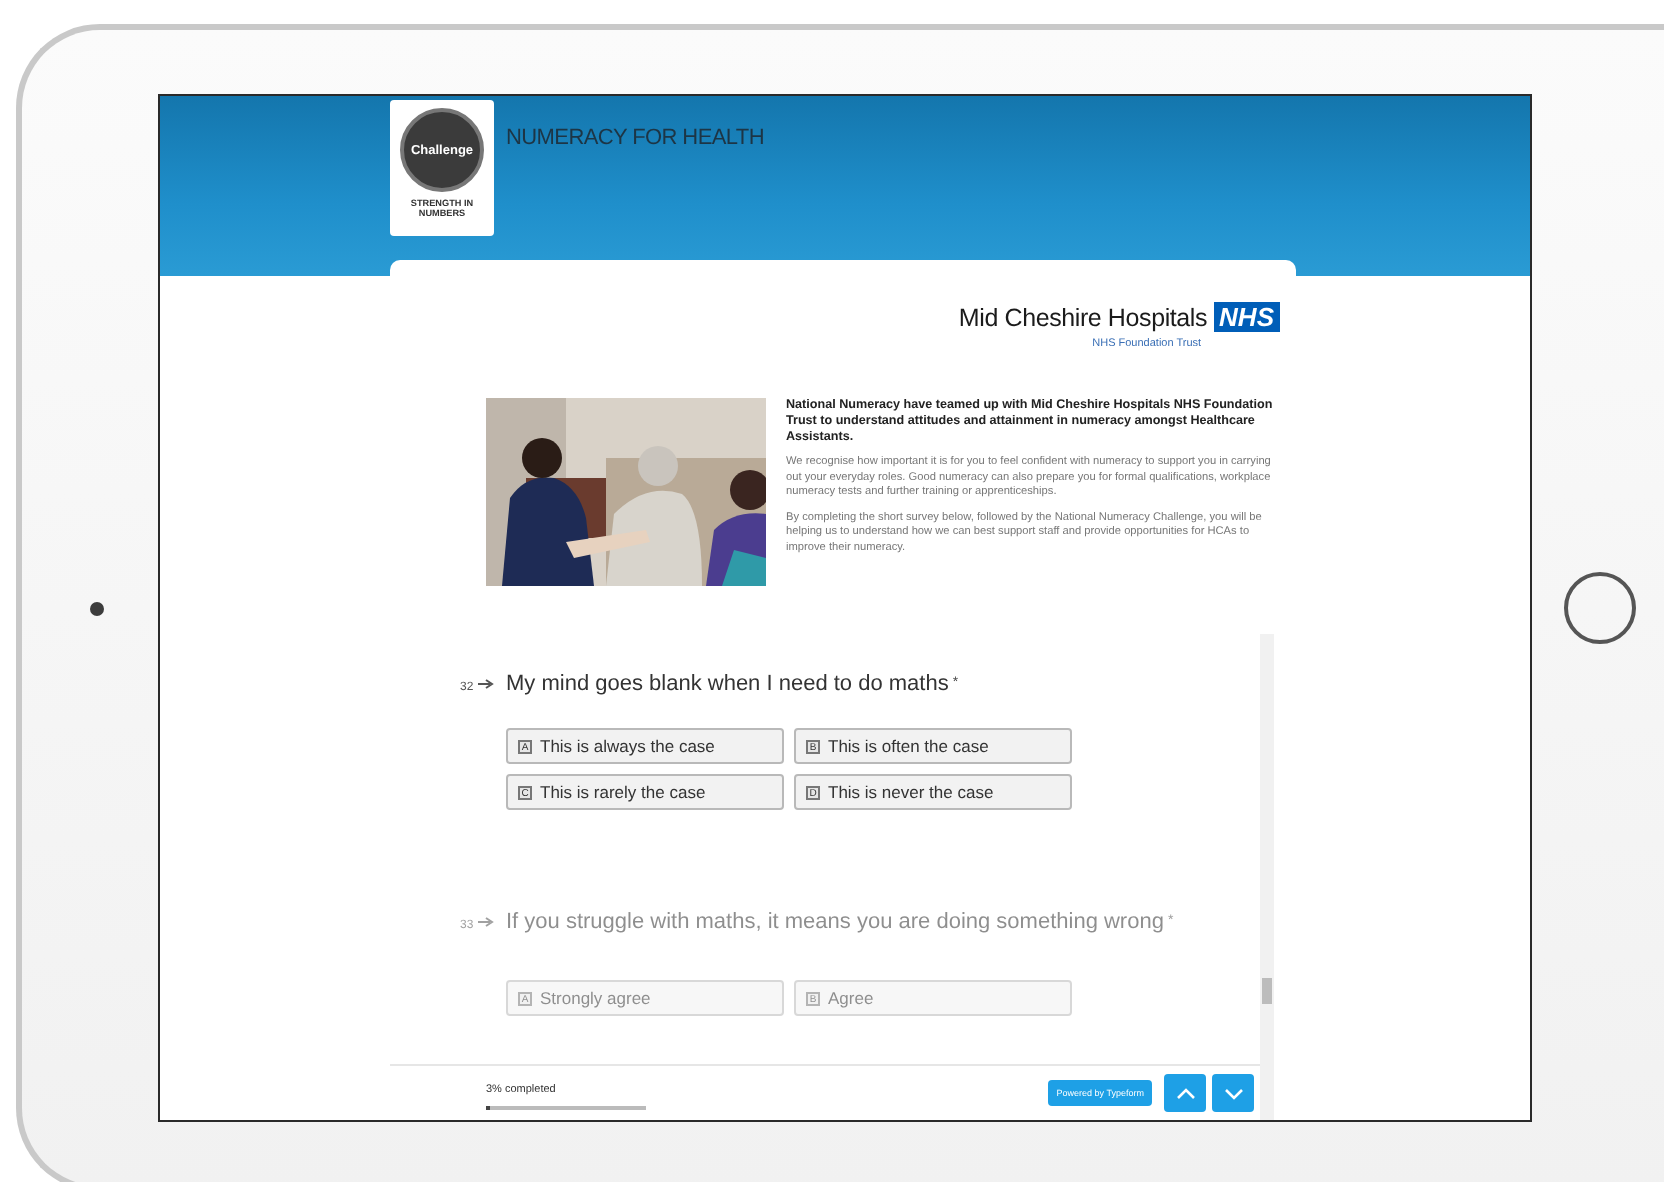 The width and height of the screenshot is (1664, 1182). Describe the element at coordinates (1267, 877) in the screenshot. I see `scrollbar` at that location.